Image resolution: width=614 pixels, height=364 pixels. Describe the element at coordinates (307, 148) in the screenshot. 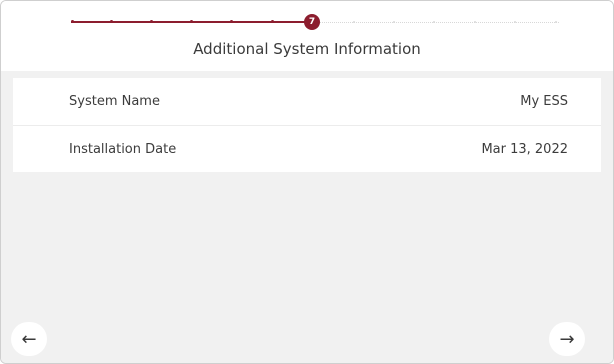

I see `installation-date-row: Installation Date Mar 13, 2022` at that location.